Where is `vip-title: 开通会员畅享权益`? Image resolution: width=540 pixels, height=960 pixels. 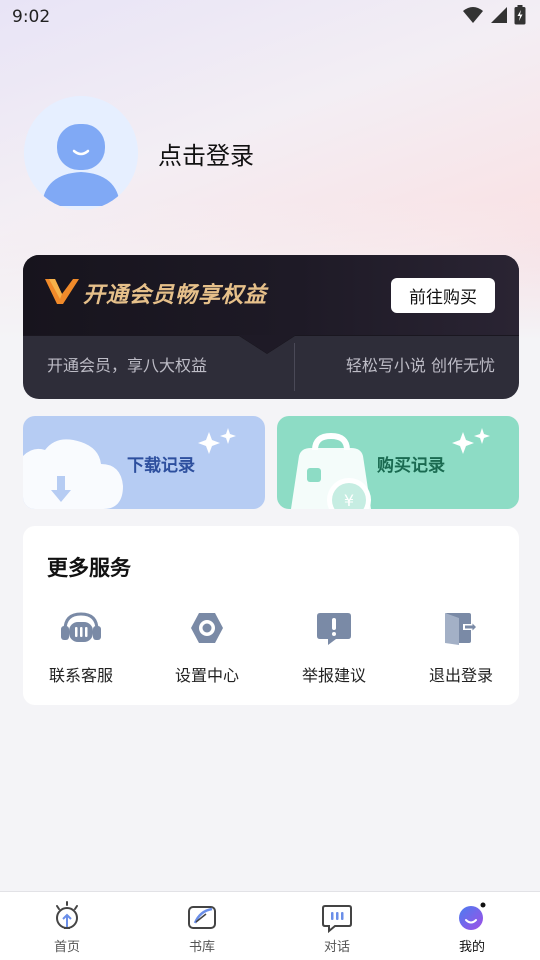
vip-title: 开通会员畅享权益 is located at coordinates (156, 293).